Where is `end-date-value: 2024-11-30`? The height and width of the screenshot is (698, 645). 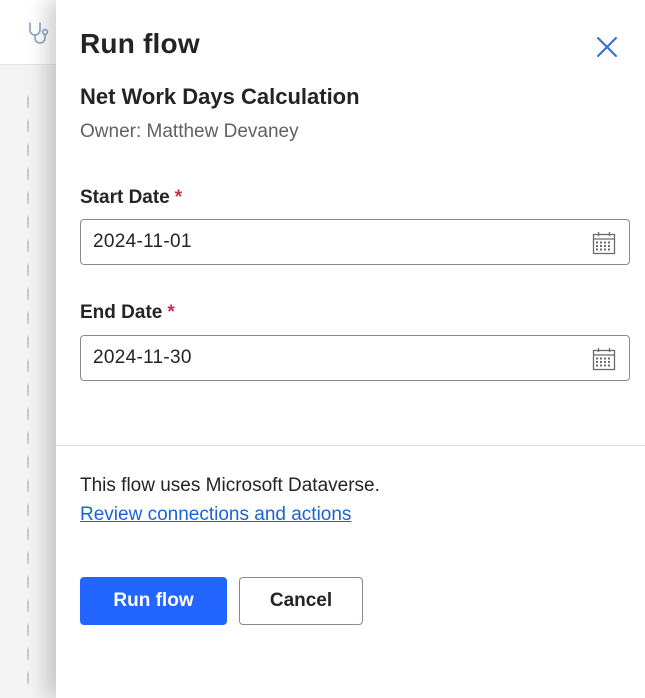 end-date-value: 2024-11-30 is located at coordinates (142, 357).